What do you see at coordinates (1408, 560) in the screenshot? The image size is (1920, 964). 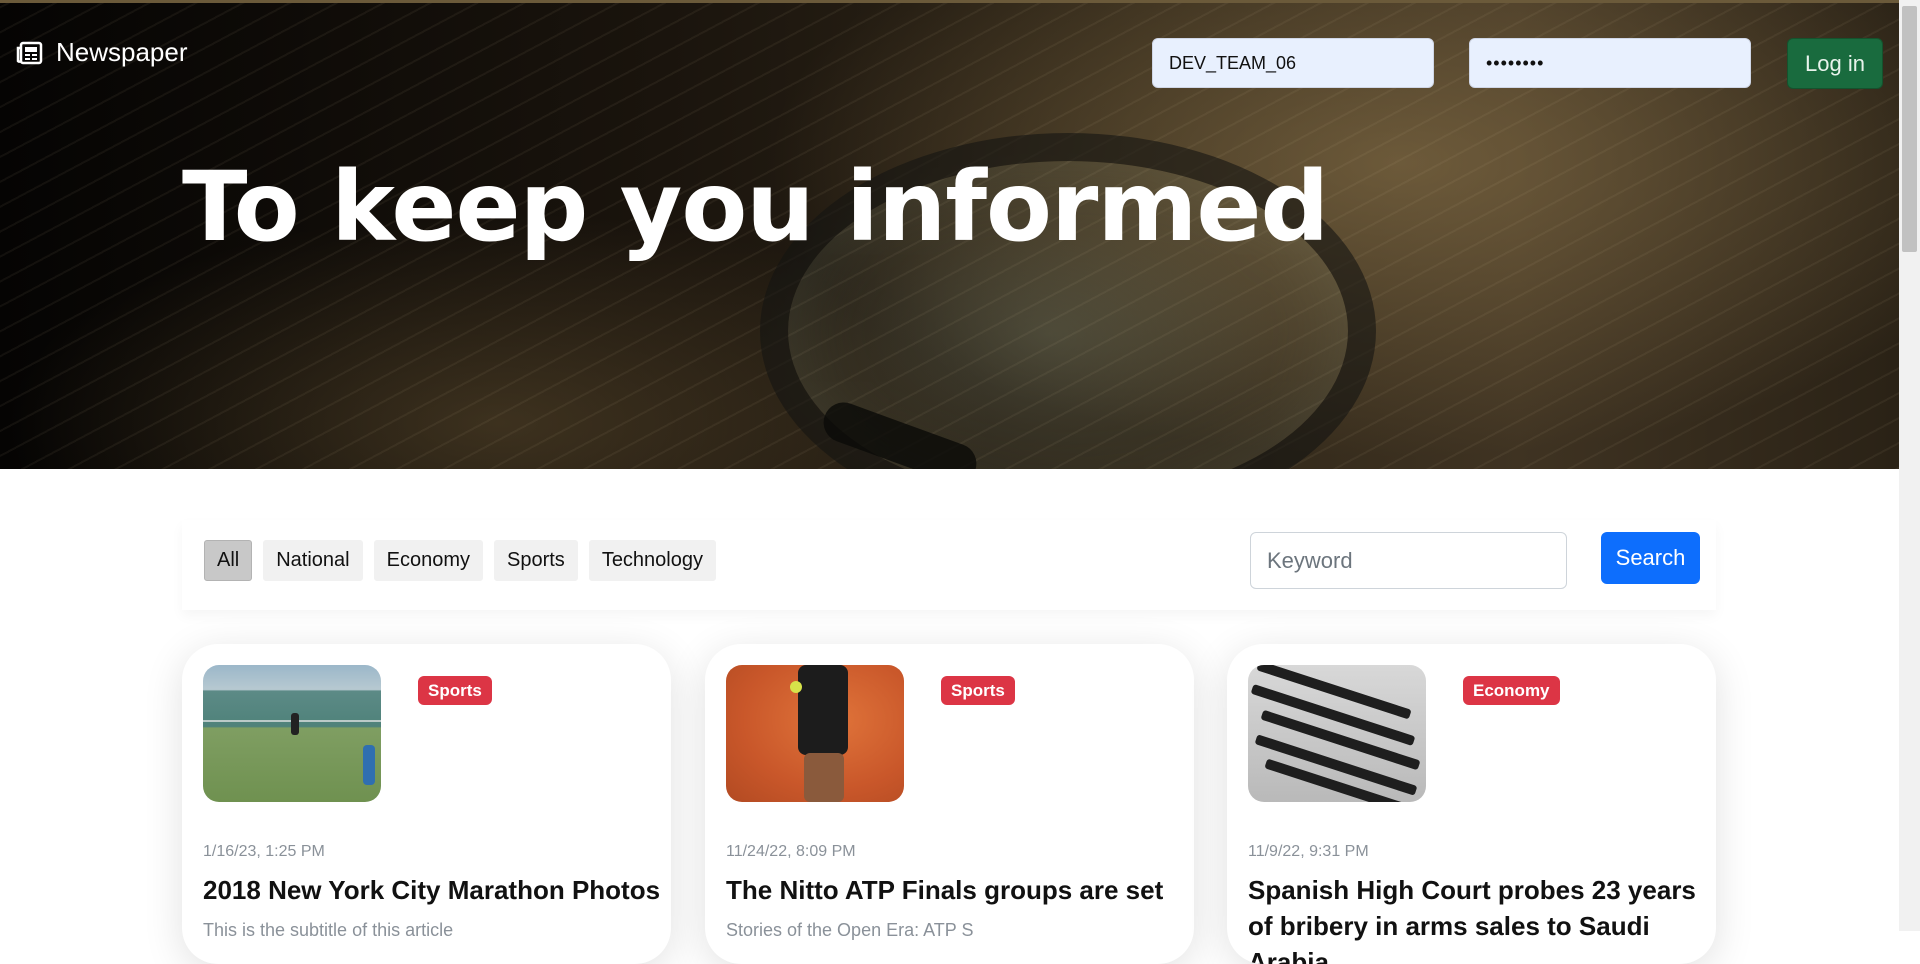 I see `keyword-search-input` at bounding box center [1408, 560].